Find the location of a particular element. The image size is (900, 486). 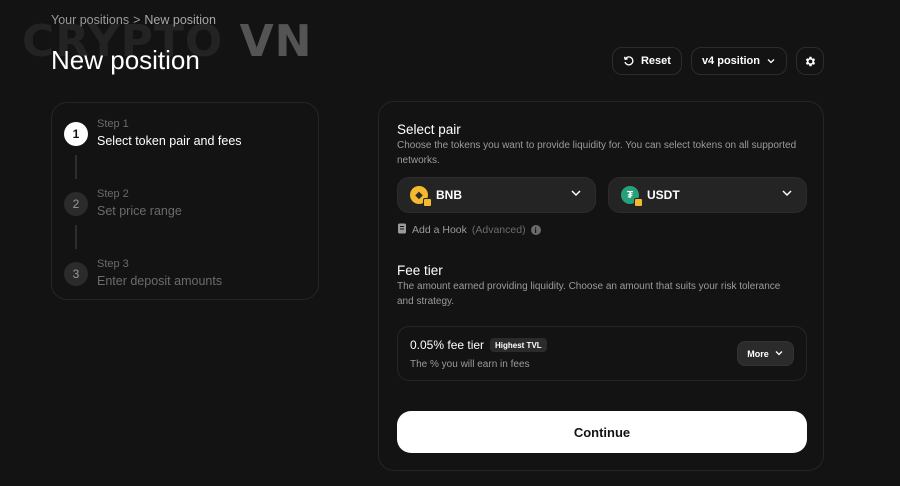

step-sub-label: Step 2 is located at coordinates (113, 194).